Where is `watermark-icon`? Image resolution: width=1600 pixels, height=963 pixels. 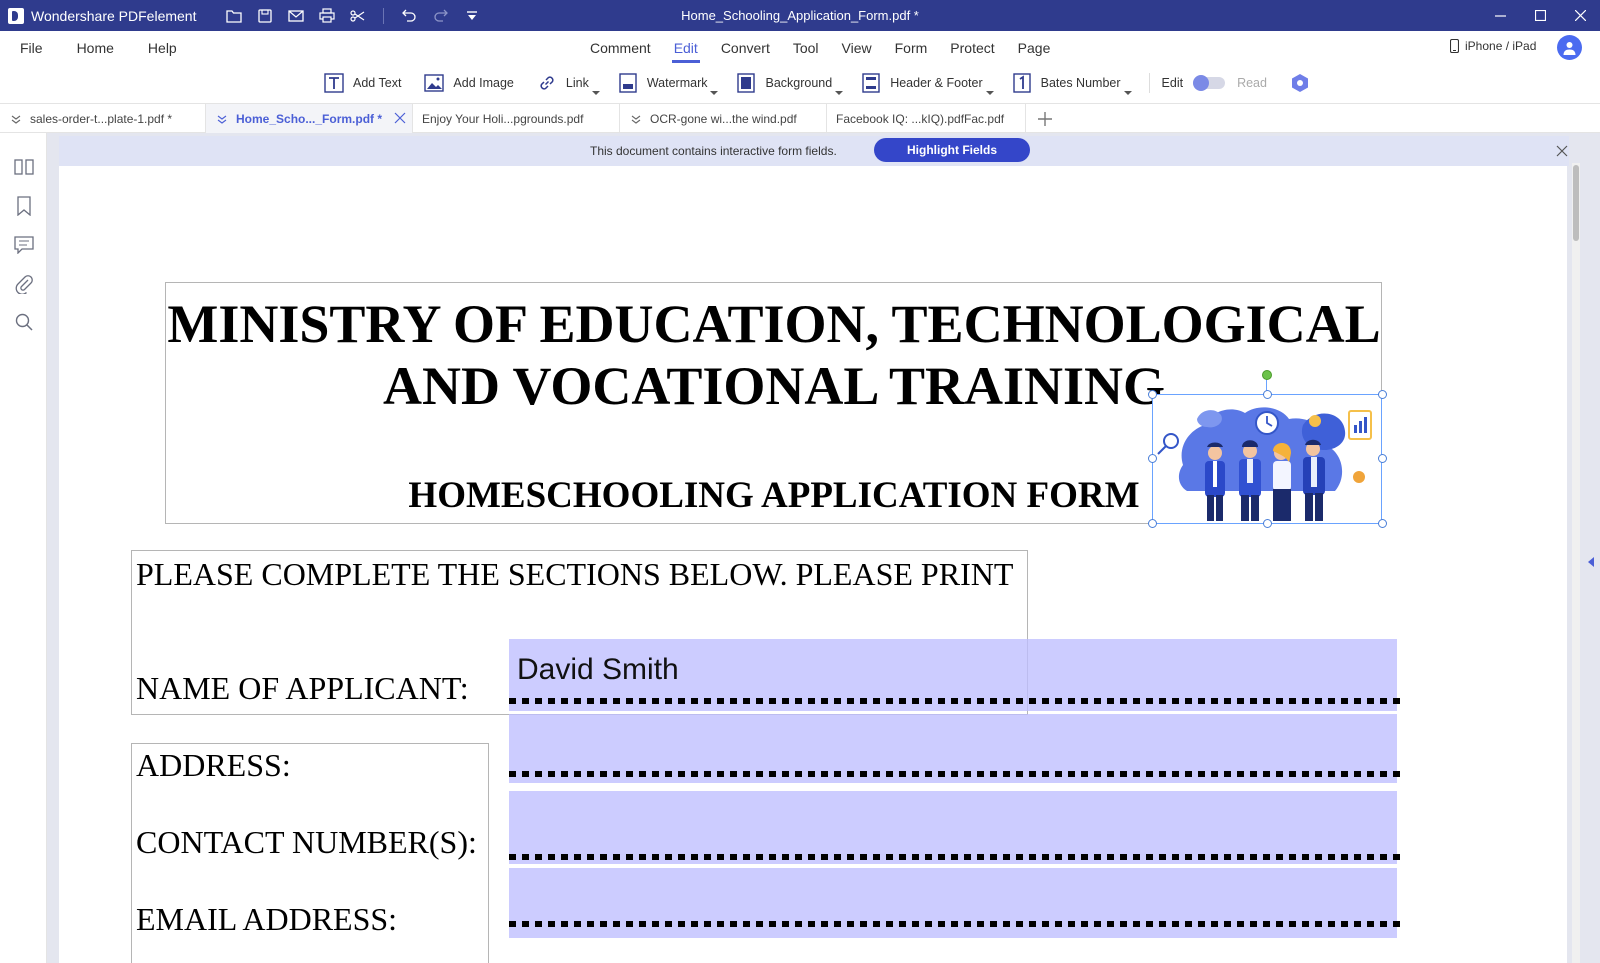
watermark-icon is located at coordinates (628, 83).